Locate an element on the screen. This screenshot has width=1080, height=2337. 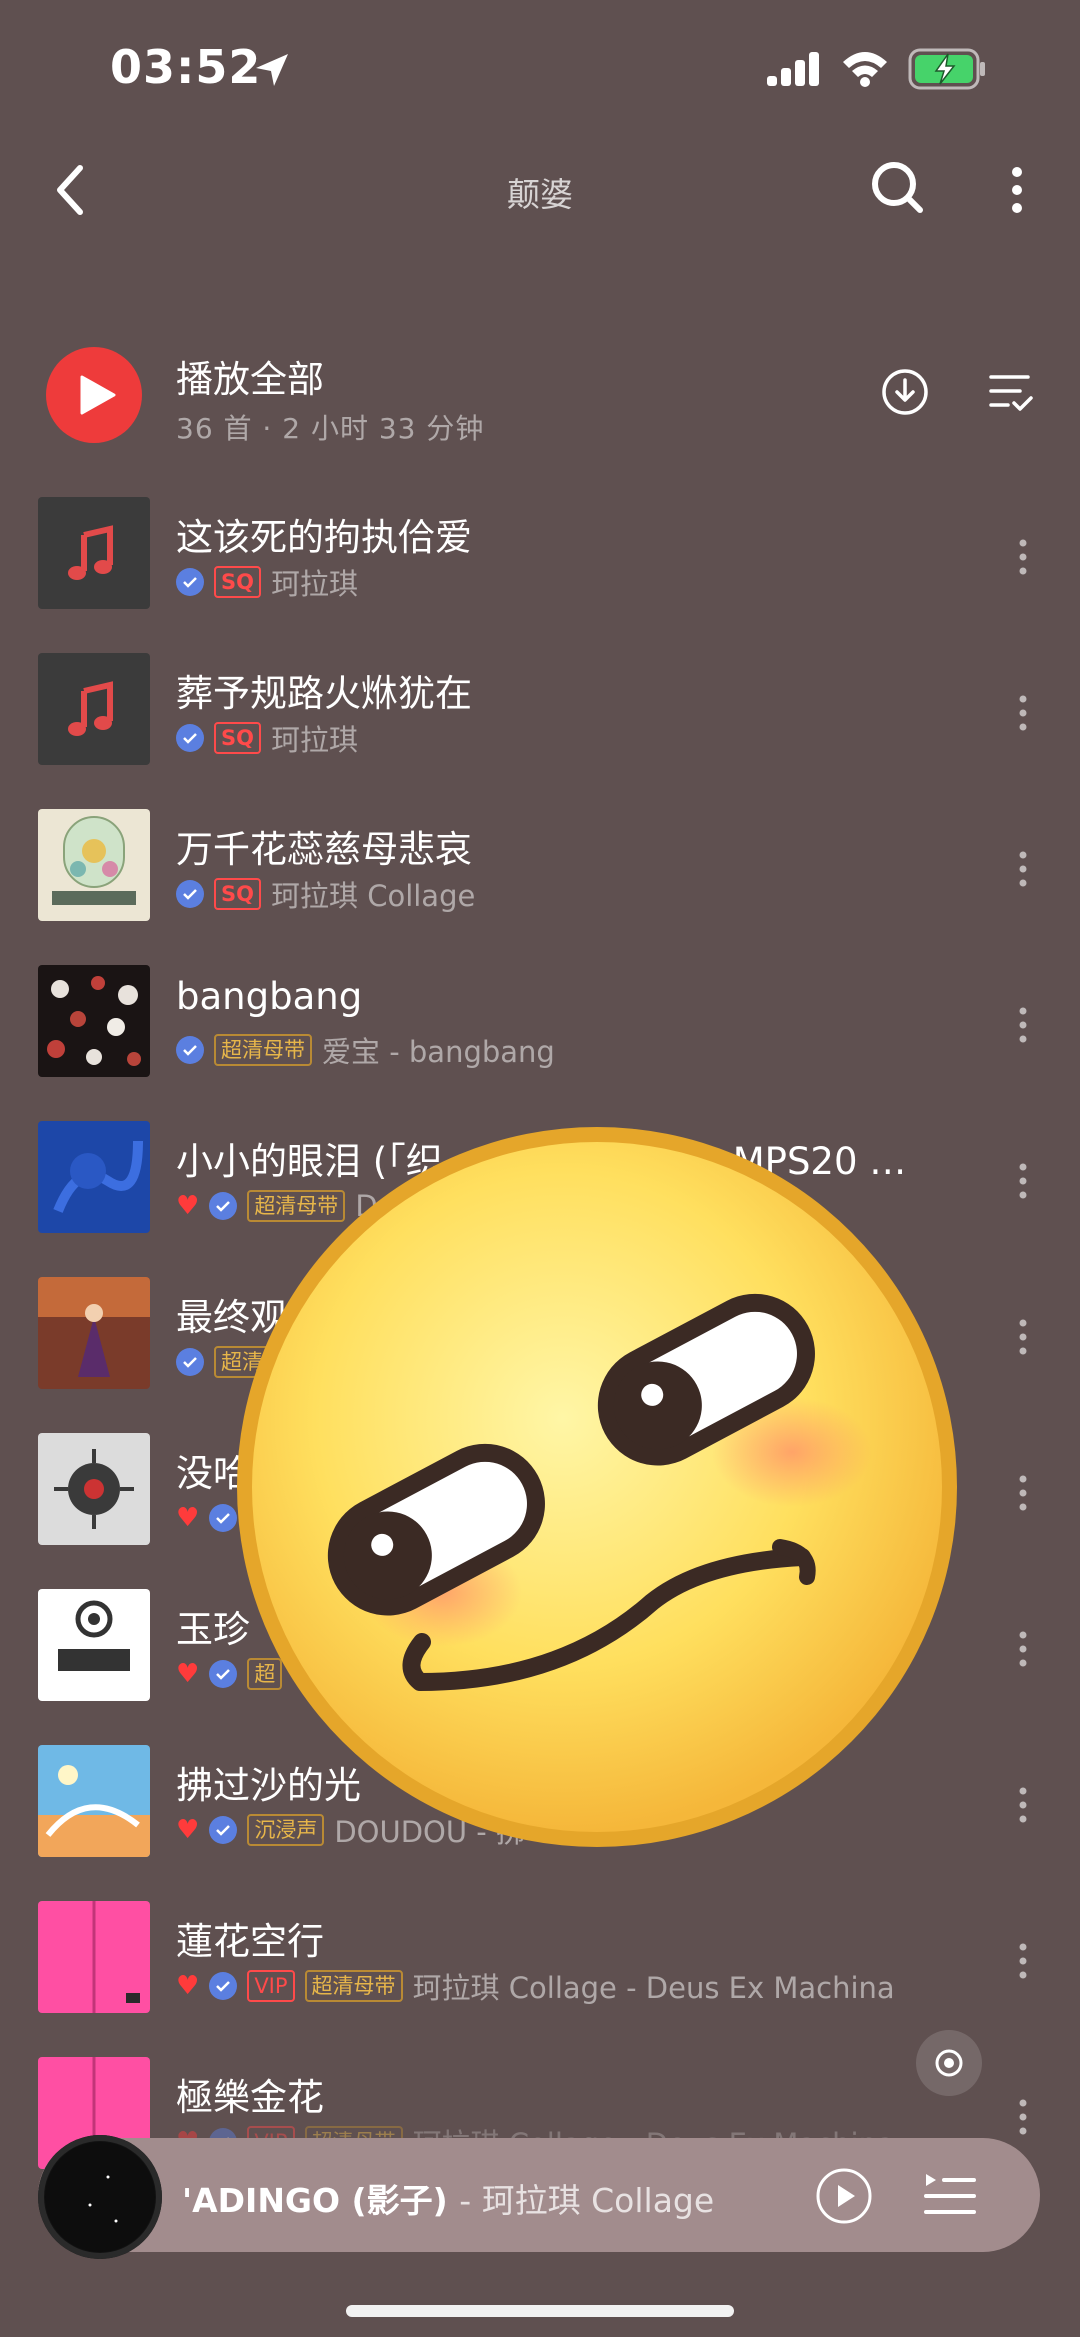
song-row: 这该死的拘执佮爱 SQ 珂拉琪 is located at coordinates (540, 575).